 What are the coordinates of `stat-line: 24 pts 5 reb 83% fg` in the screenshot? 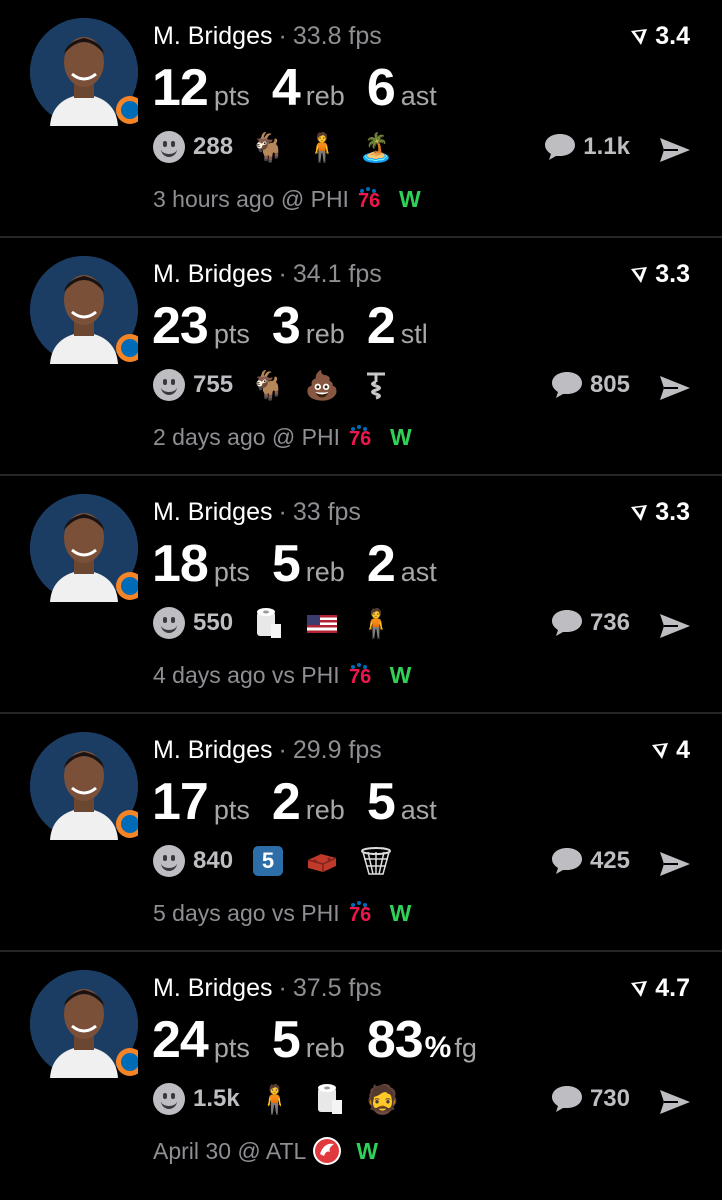 It's located at (325, 1040).